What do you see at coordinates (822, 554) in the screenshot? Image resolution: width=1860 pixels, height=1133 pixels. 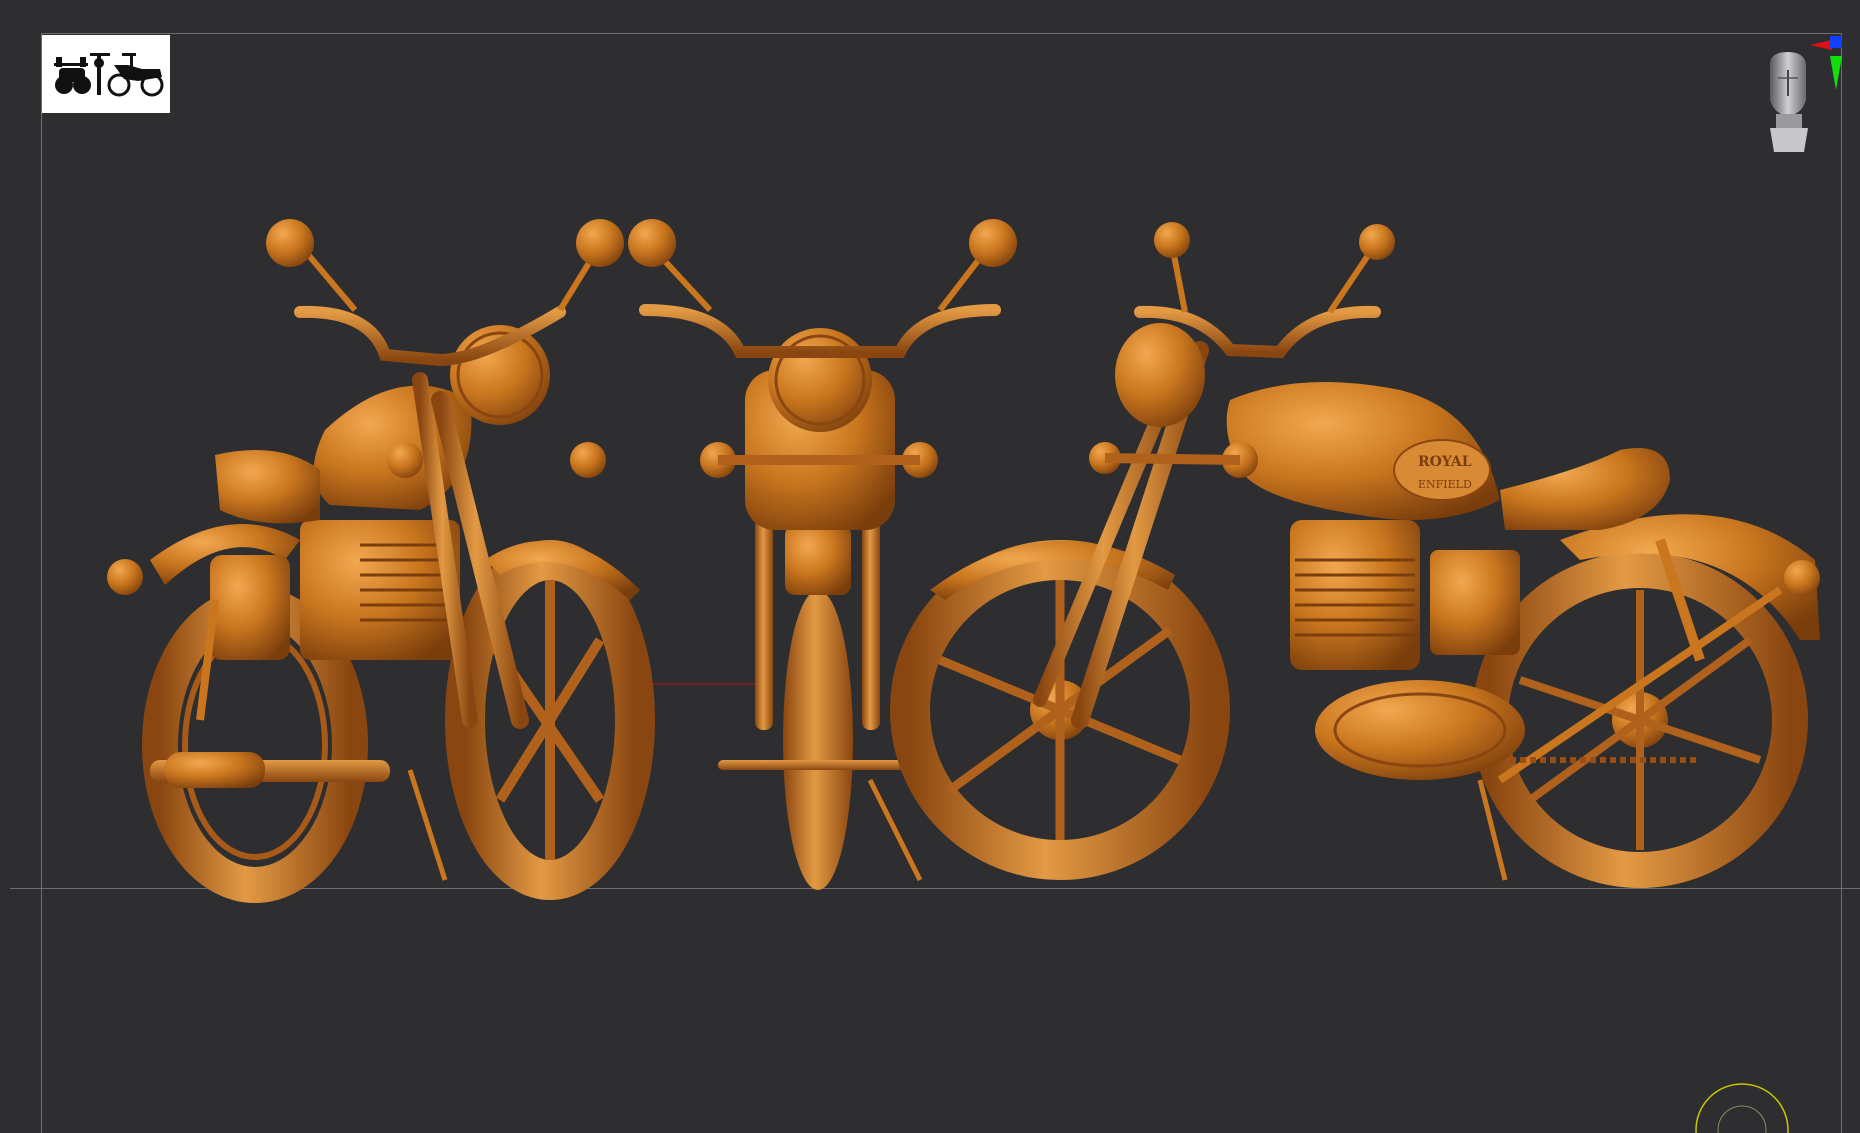 I see `motorcycle-view-front` at bounding box center [822, 554].